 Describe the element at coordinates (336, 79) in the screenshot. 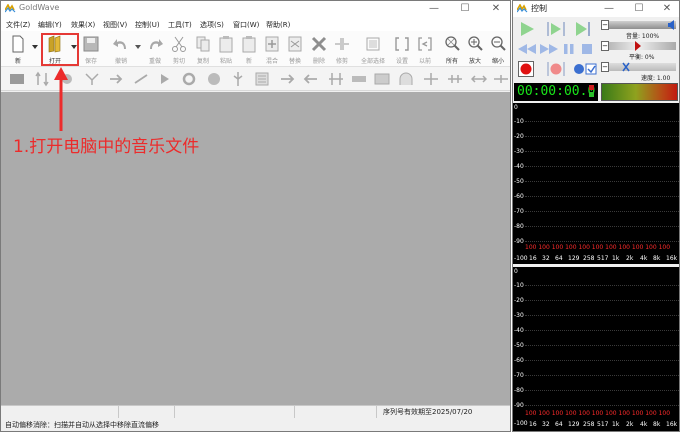

I see `effect-invert-icon` at that location.